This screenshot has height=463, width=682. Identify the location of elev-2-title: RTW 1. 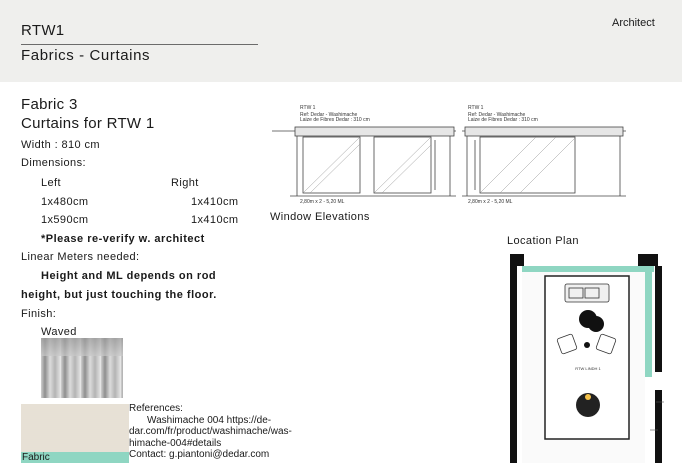
(476, 108).